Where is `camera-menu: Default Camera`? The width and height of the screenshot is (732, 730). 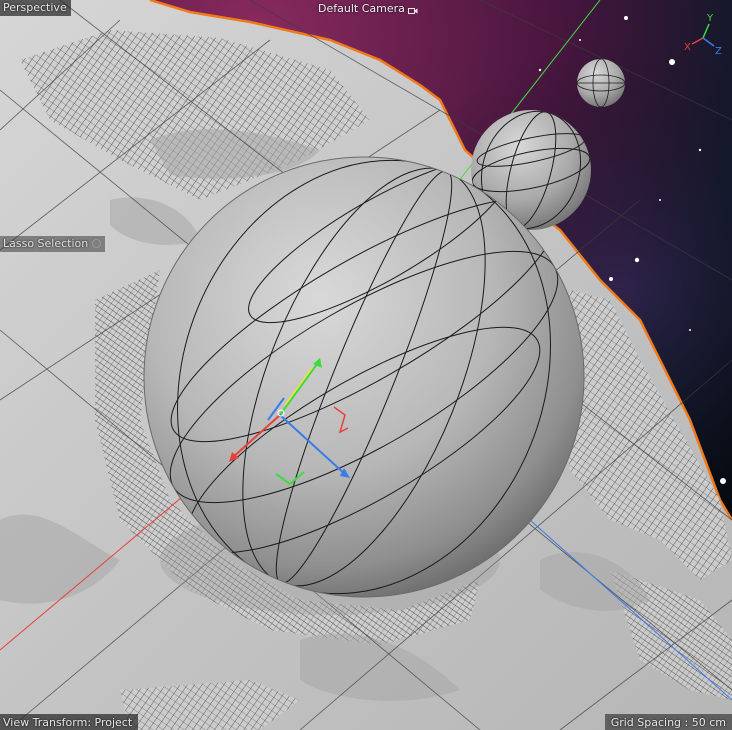 camera-menu: Default Camera is located at coordinates (368, 8).